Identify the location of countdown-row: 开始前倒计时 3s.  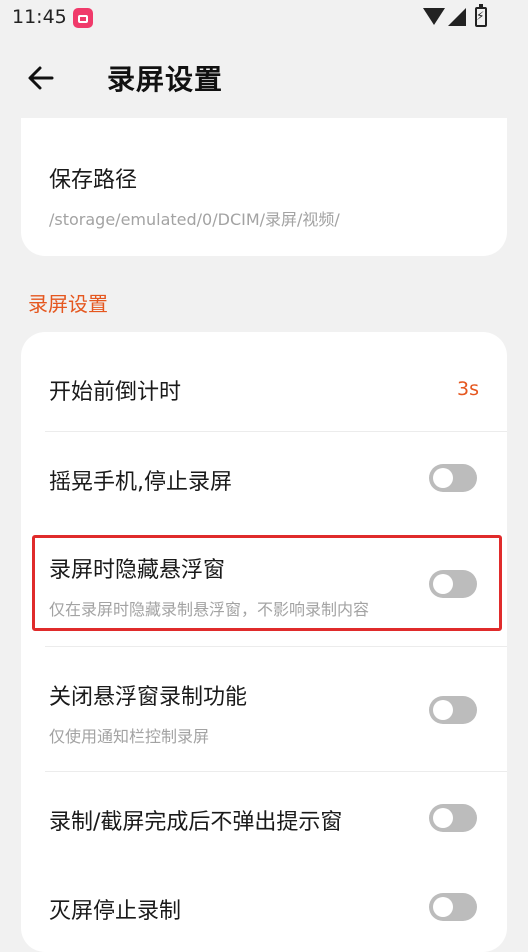
(264, 382).